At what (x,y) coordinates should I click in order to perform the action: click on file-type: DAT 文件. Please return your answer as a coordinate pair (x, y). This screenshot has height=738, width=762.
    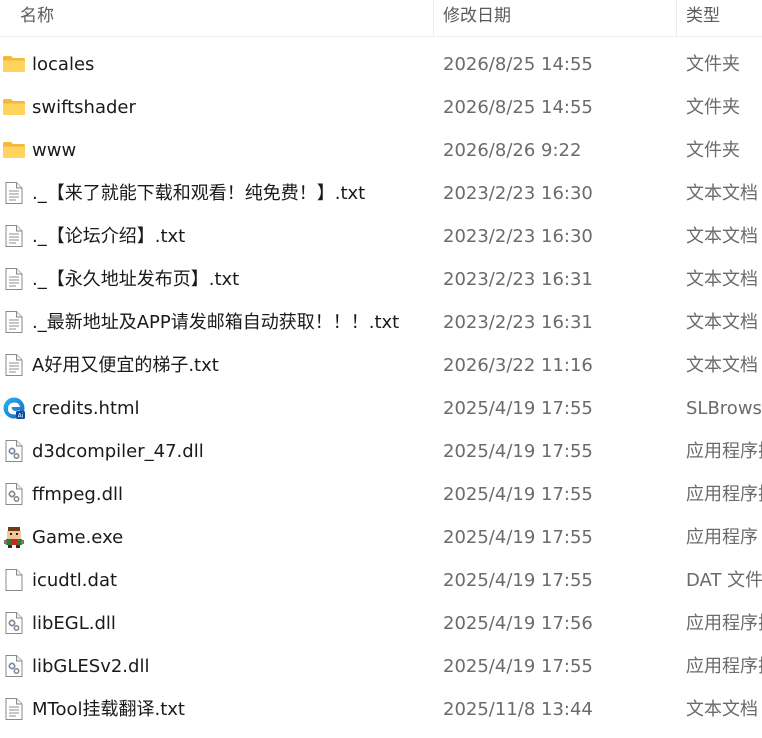
    Looking at the image, I should click on (724, 580).